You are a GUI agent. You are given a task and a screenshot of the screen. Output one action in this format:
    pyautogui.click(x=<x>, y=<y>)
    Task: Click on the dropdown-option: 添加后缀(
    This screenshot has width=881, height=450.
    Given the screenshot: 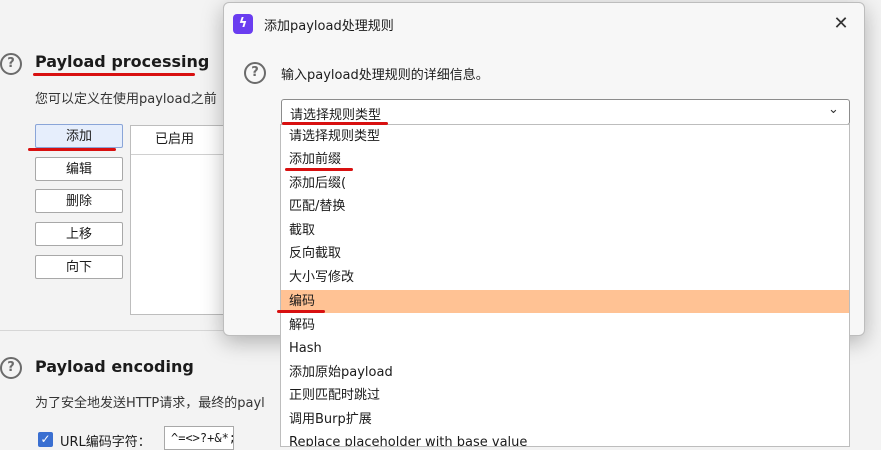 What is the action you would take?
    pyautogui.click(x=565, y=183)
    